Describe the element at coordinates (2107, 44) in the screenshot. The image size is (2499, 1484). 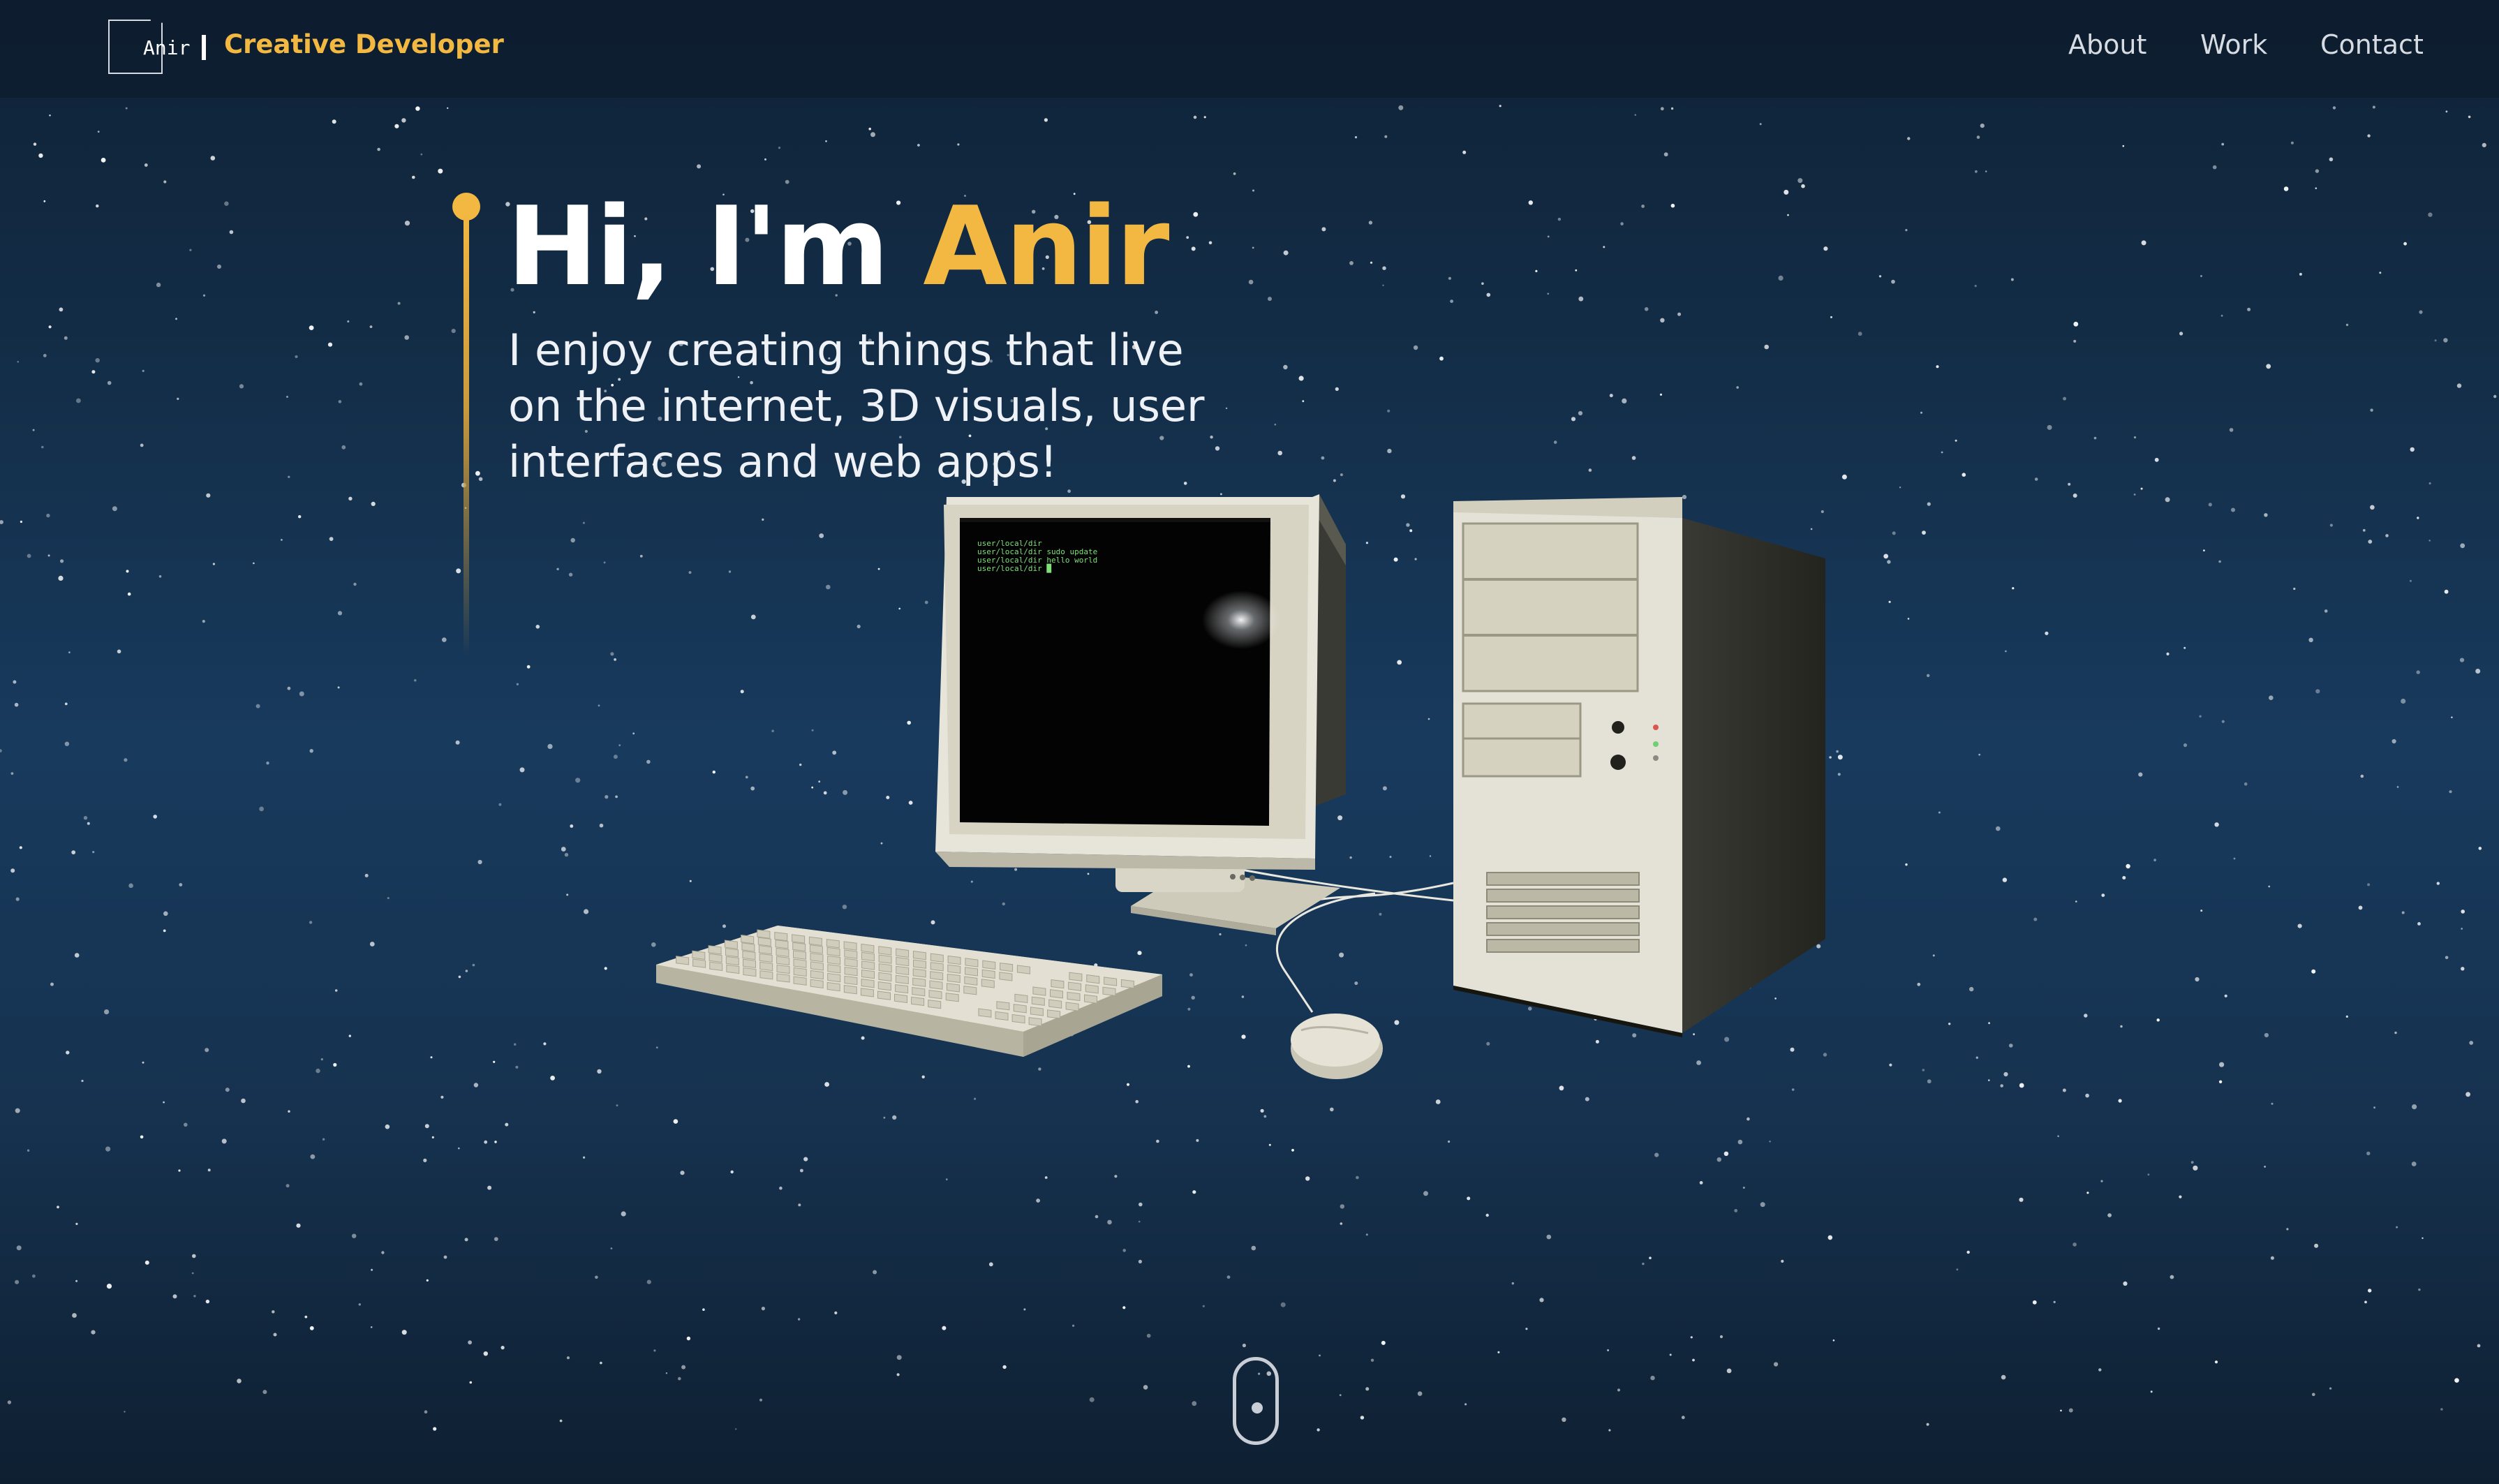
I see `nav-about: About` at that location.